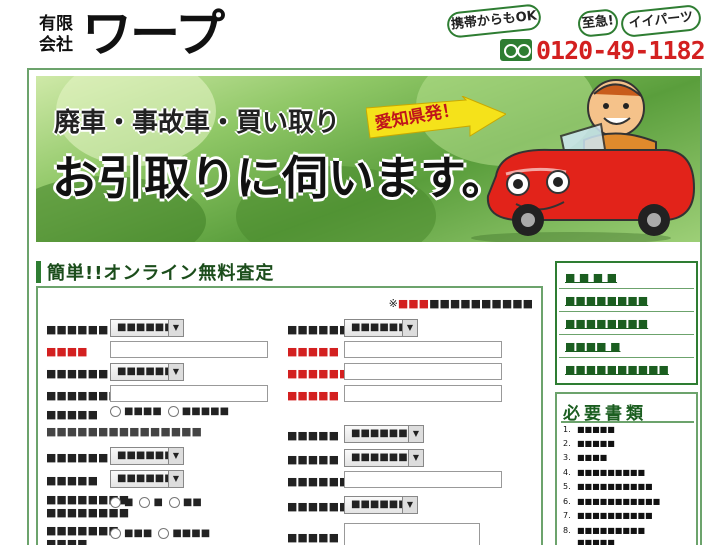 The image size is (727, 545). Describe the element at coordinates (627, 422) in the screenshot. I see `divider` at that location.